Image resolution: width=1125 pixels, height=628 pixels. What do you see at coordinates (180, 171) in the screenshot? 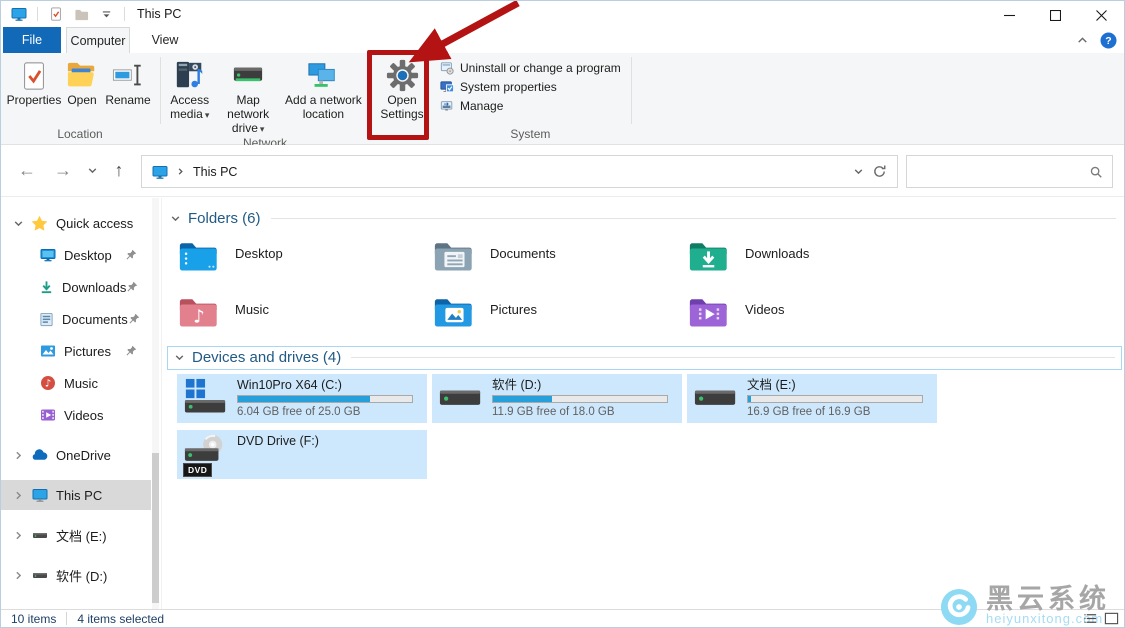
I see `breadcrumb-chevron-icon` at bounding box center [180, 171].